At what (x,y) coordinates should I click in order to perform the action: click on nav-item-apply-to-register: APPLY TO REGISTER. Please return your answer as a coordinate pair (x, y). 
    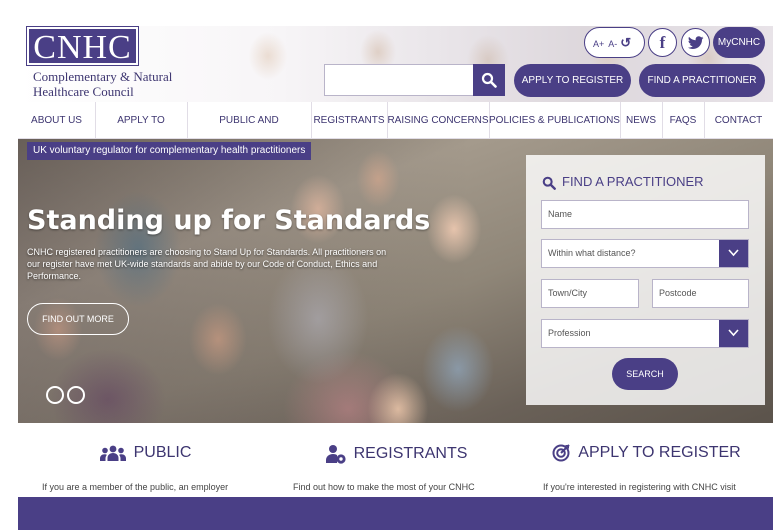
    Looking at the image, I should click on (141, 132).